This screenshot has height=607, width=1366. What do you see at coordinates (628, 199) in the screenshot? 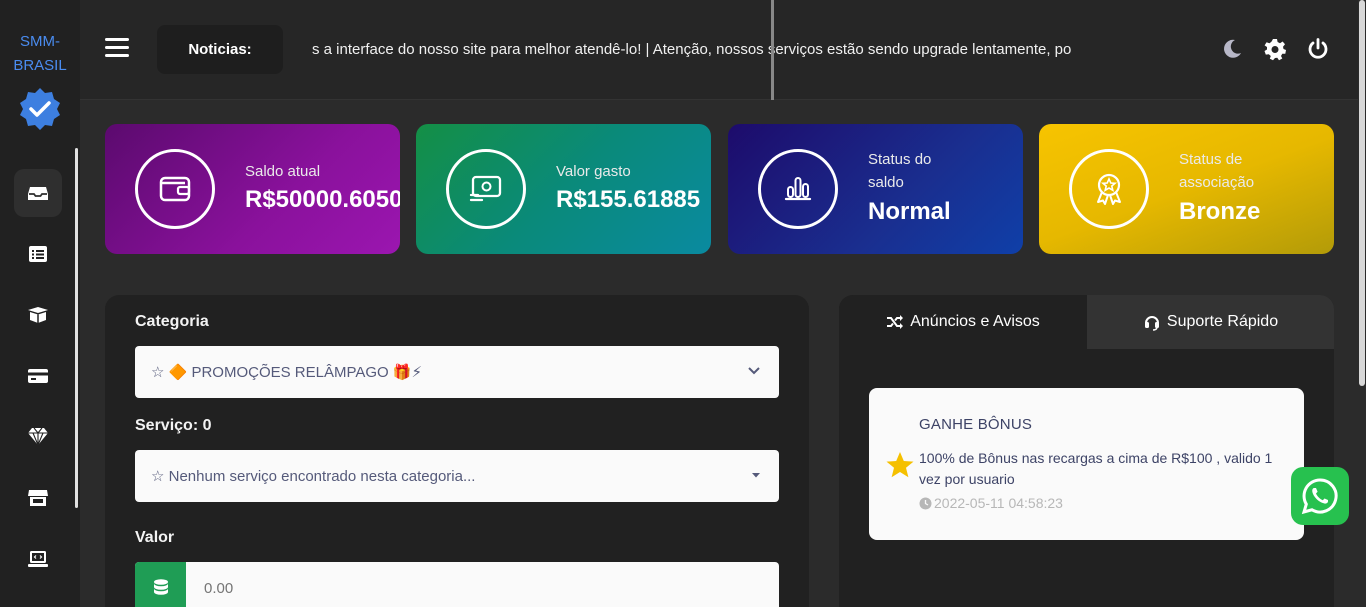
I see `spent-value: R$155.61885` at bounding box center [628, 199].